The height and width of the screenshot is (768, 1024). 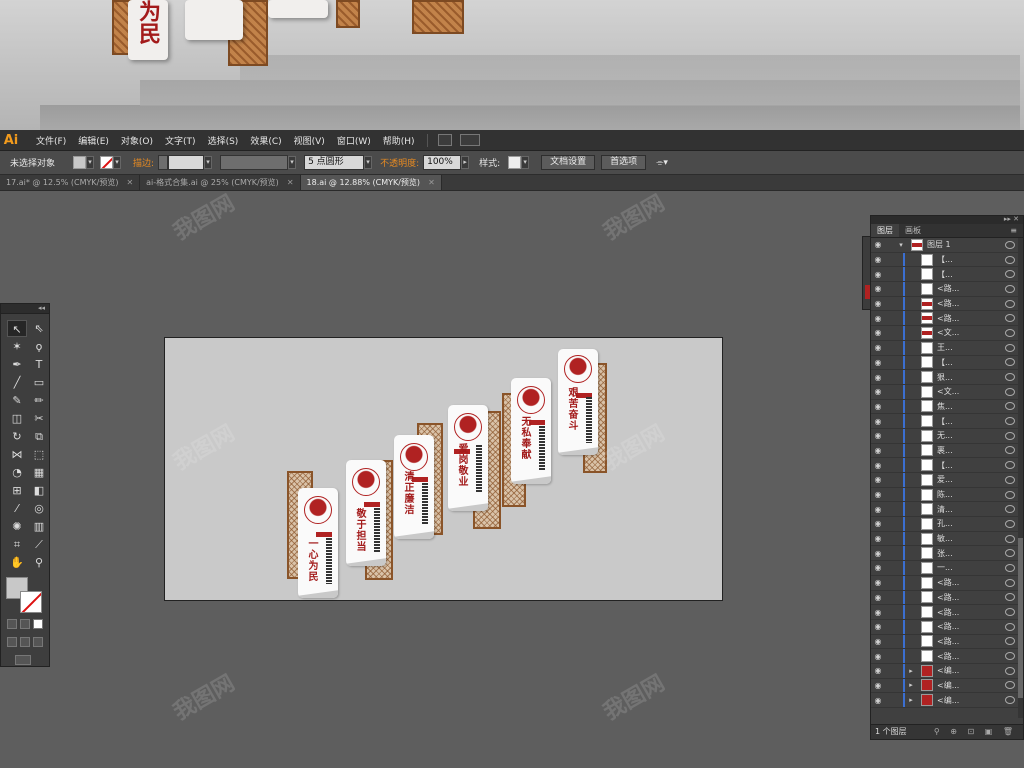 What do you see at coordinates (624, 162) in the screenshot?
I see `preferences-button: 首选项` at bounding box center [624, 162].